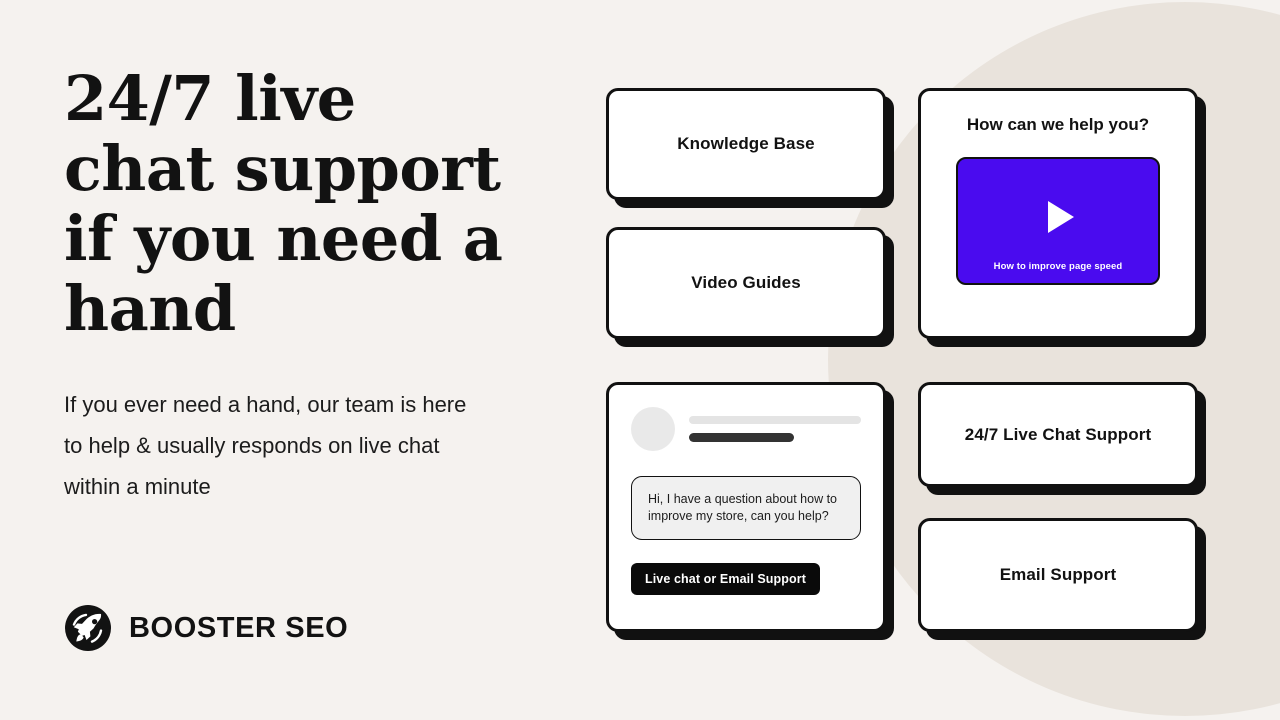 This screenshot has height=720, width=1280. I want to click on brand-name: BOOSTER SEO, so click(239, 627).